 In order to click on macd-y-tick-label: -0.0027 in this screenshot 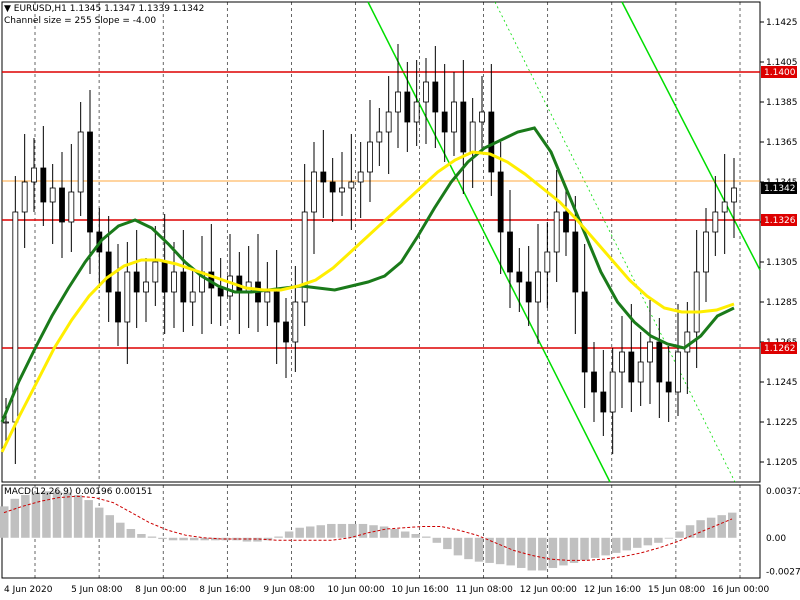, I will do `click(783, 573)`.